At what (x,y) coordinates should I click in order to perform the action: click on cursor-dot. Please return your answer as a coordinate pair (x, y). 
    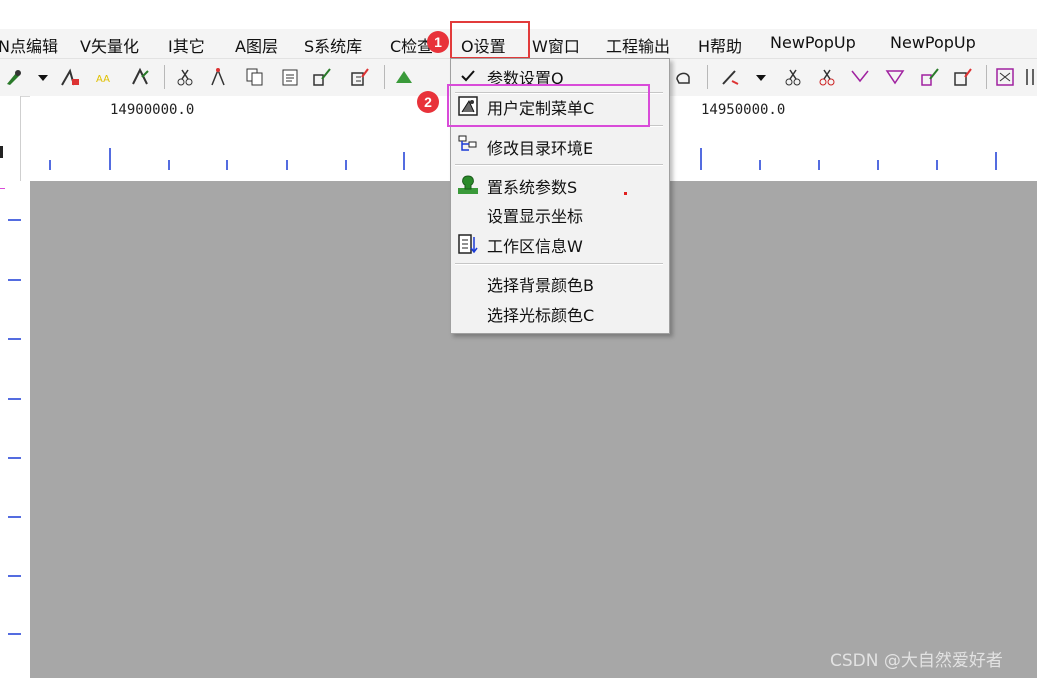
    Looking at the image, I should click on (625, 193).